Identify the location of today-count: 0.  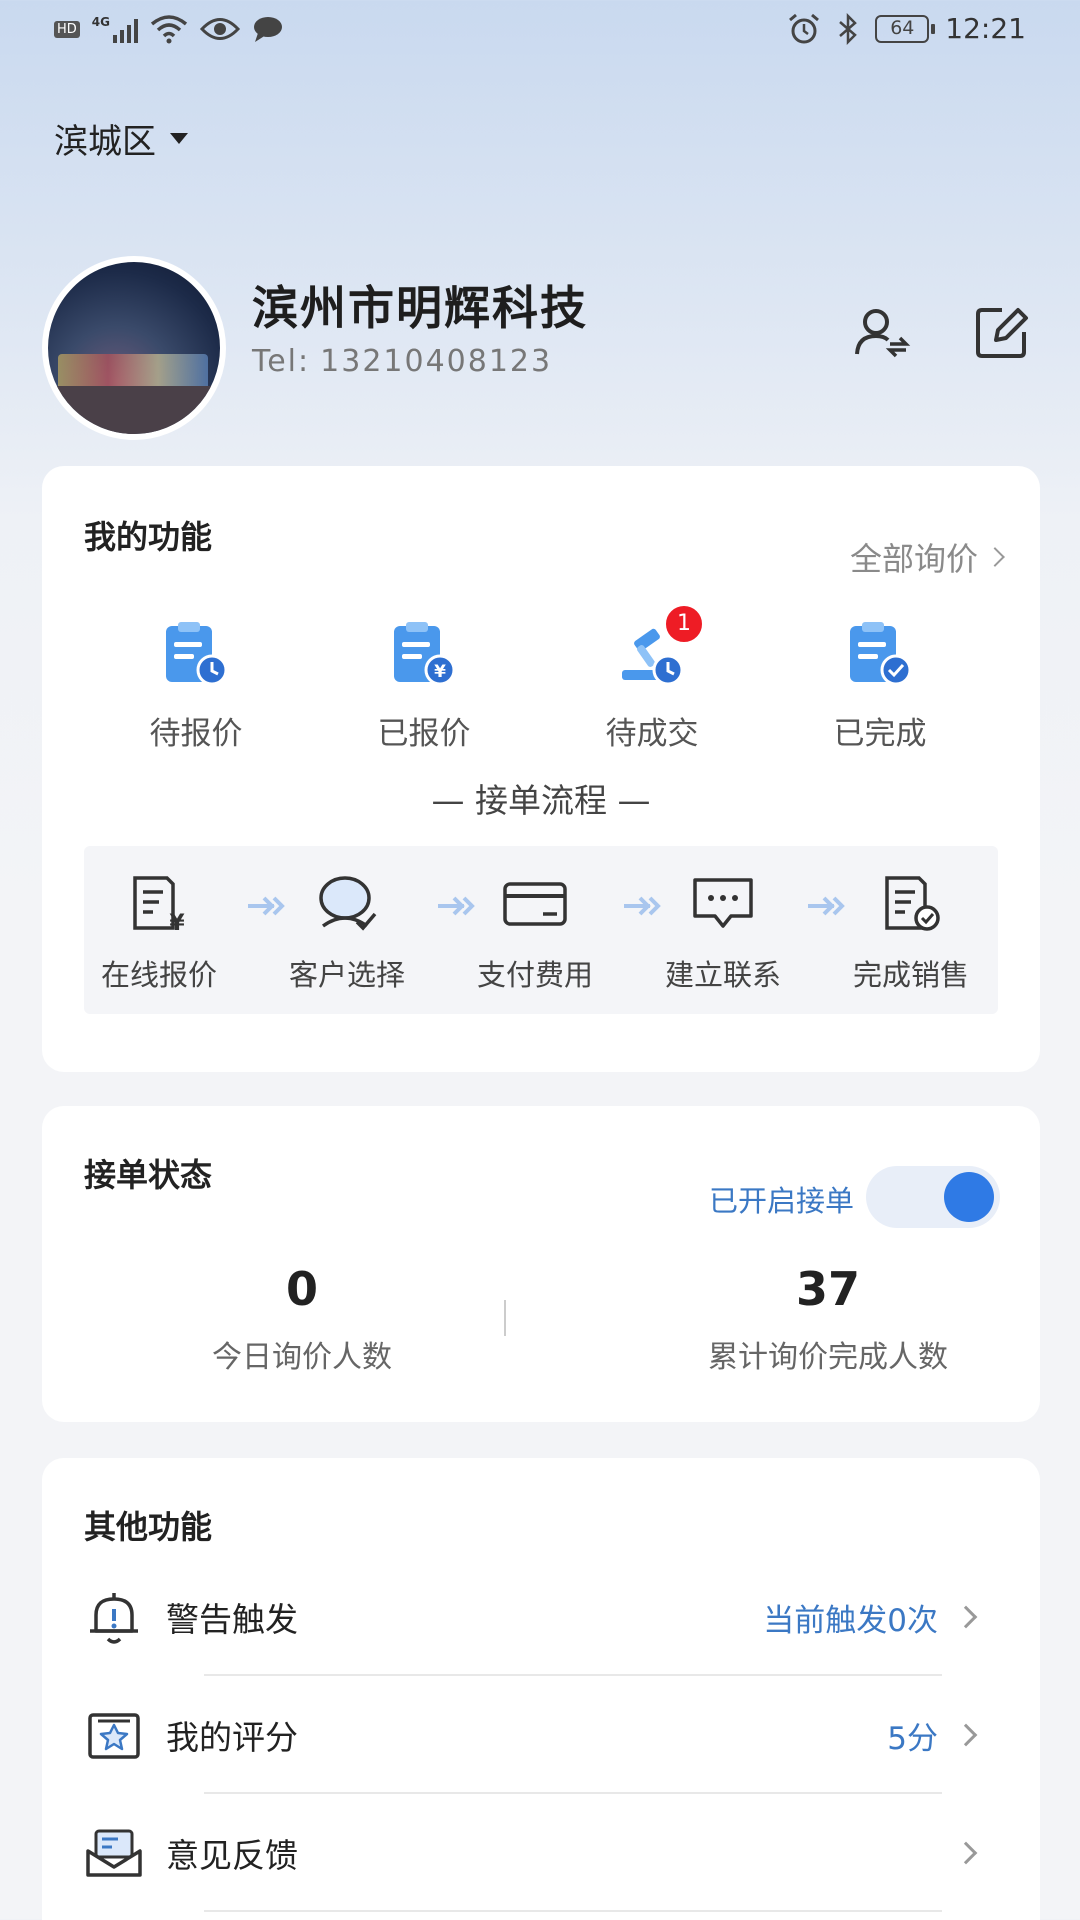
(301, 1289).